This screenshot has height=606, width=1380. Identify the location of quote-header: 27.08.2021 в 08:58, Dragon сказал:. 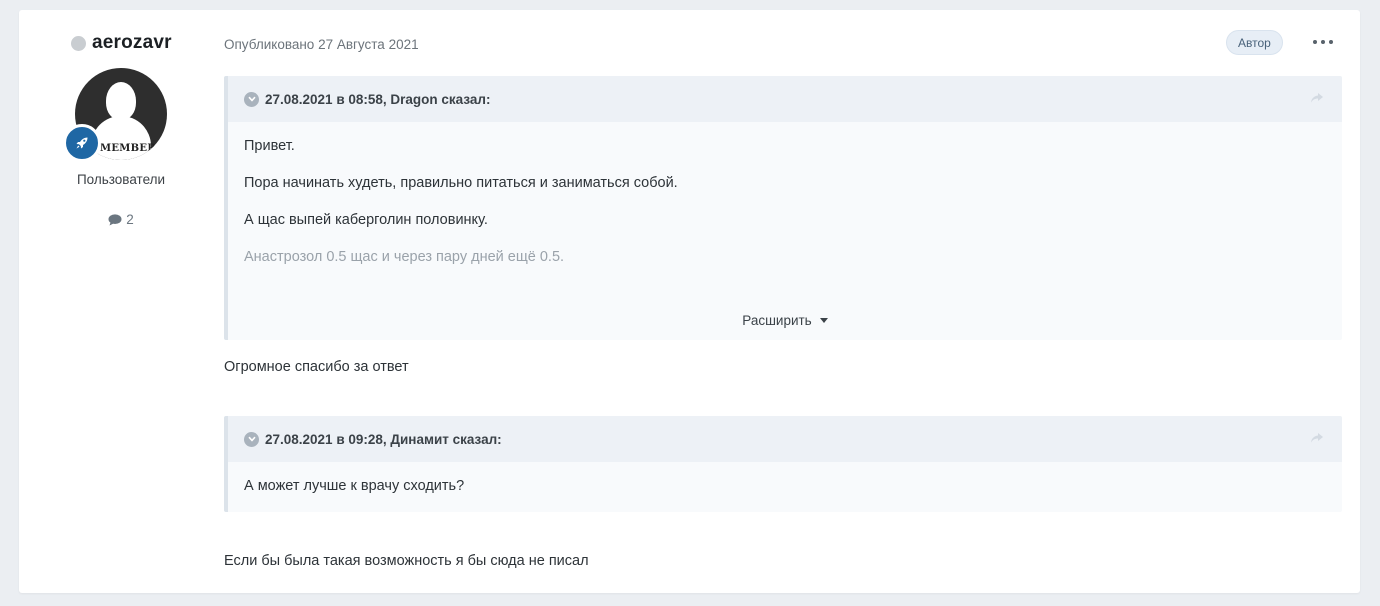
(785, 99).